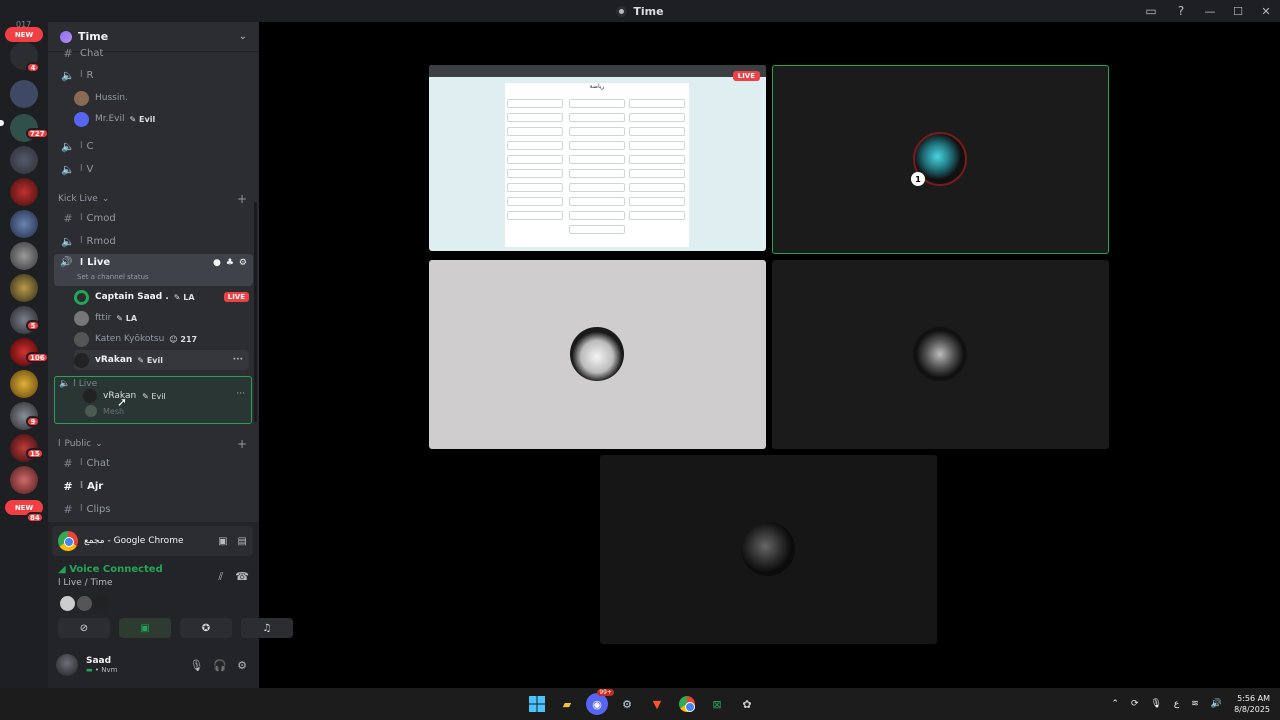  What do you see at coordinates (37, 357) in the screenshot?
I see `badge-count: 106` at bounding box center [37, 357].